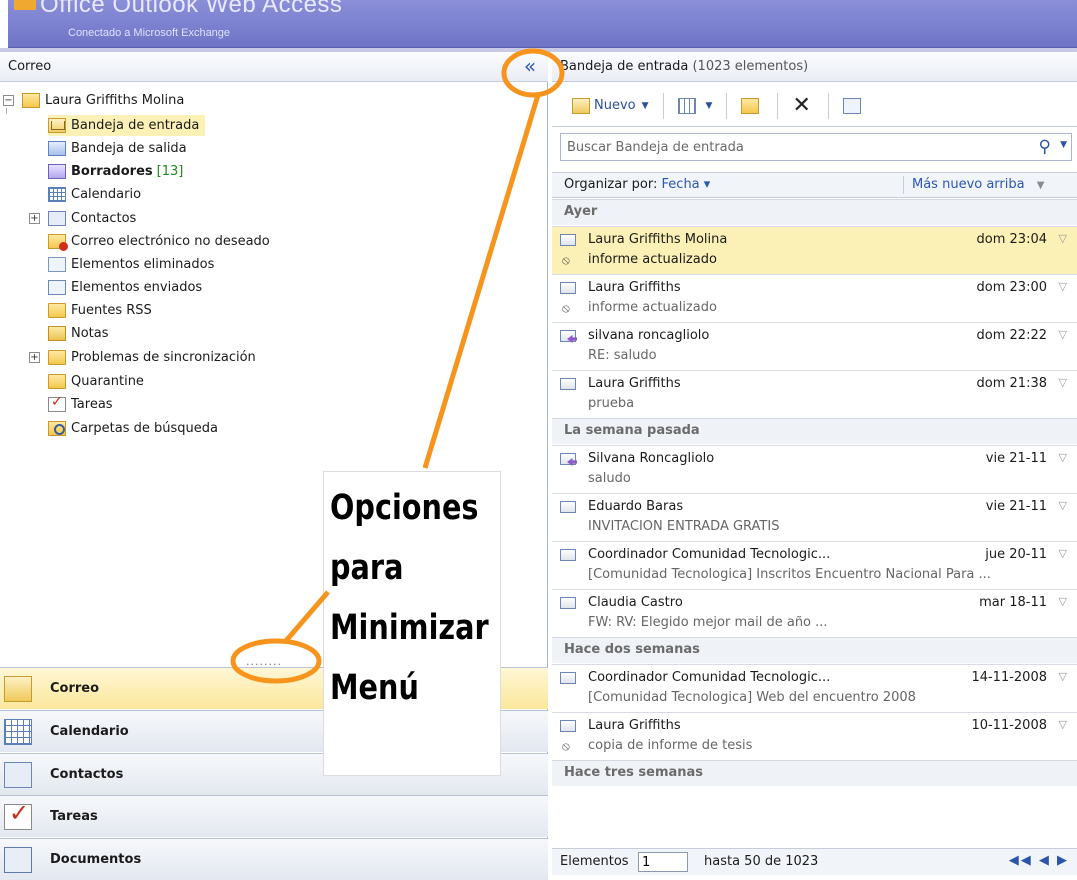  What do you see at coordinates (611, 184) in the screenshot?
I see `arrange-label: Organizar por:` at bounding box center [611, 184].